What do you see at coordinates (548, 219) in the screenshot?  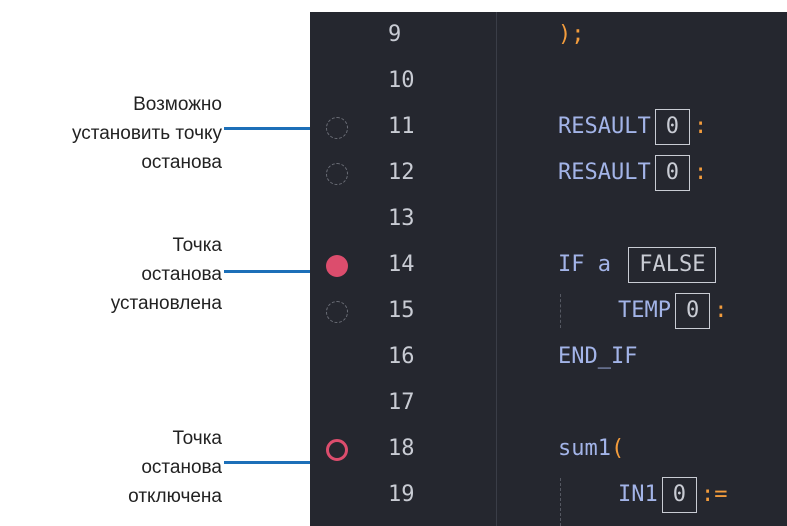 I see `code-line: 13` at bounding box center [548, 219].